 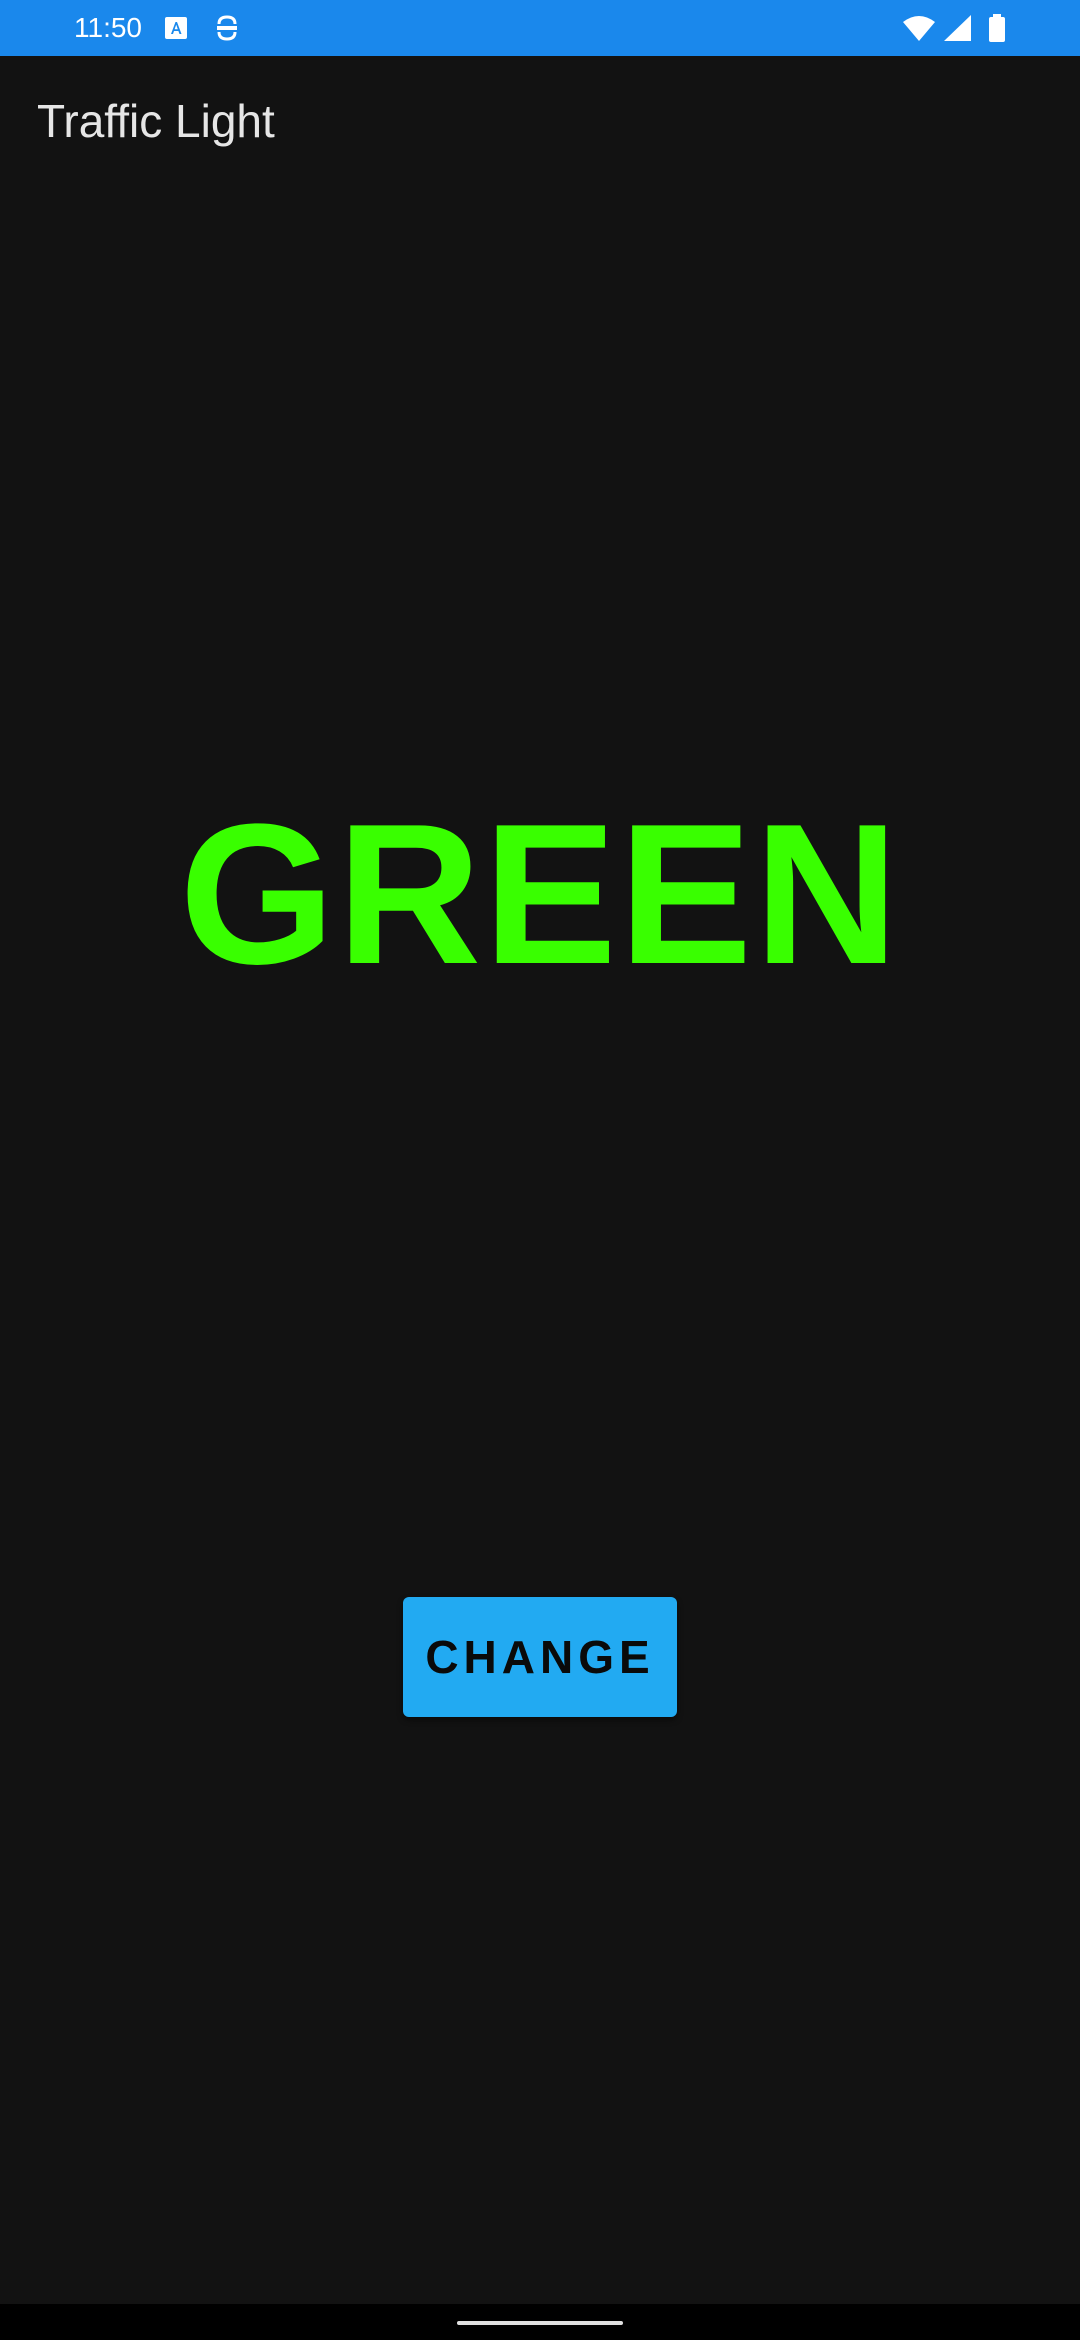 What do you see at coordinates (540, 894) in the screenshot?
I see `light-state-text: GREEN` at bounding box center [540, 894].